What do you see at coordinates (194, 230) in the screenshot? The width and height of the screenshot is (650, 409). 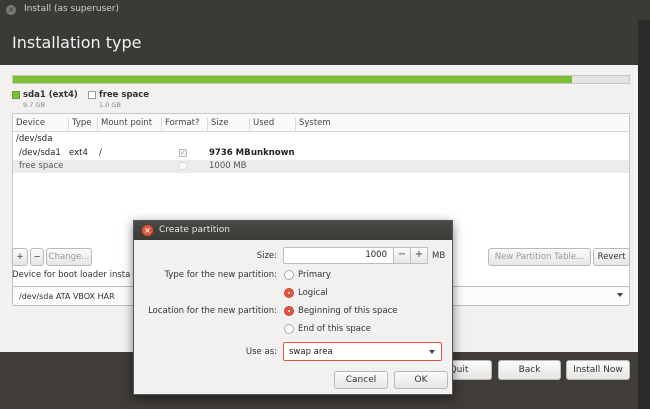 I see `dialog-title: Create partition` at bounding box center [194, 230].